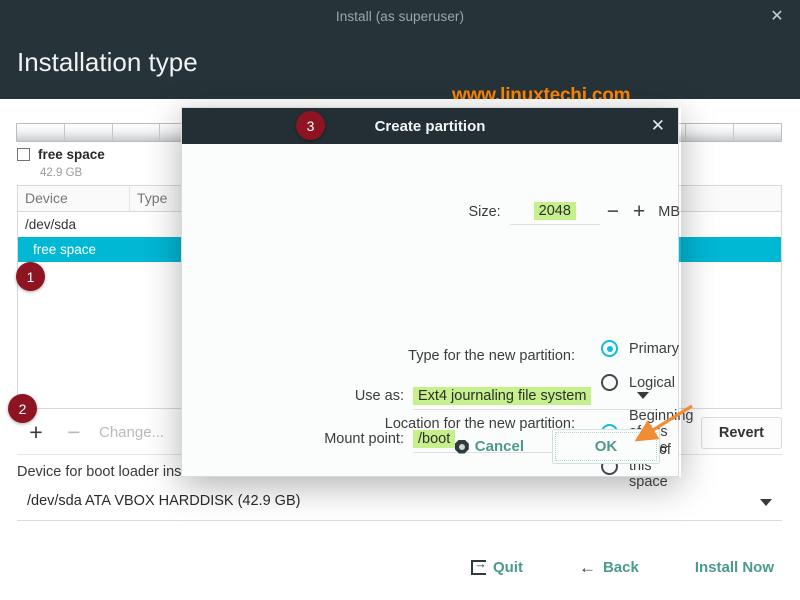 Image resolution: width=800 pixels, height=600 pixels. What do you see at coordinates (400, 567) in the screenshot?
I see `footer-actions: Quit ← Back Install Now` at bounding box center [400, 567].